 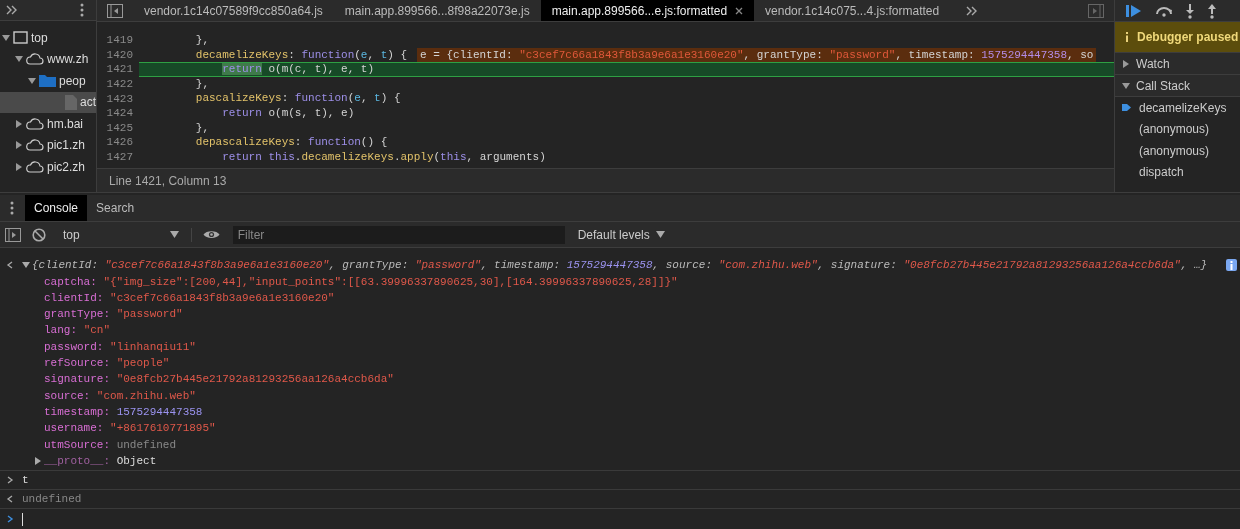 I want to click on call-frame: decamelizeKeys, so click(x=1177, y=108).